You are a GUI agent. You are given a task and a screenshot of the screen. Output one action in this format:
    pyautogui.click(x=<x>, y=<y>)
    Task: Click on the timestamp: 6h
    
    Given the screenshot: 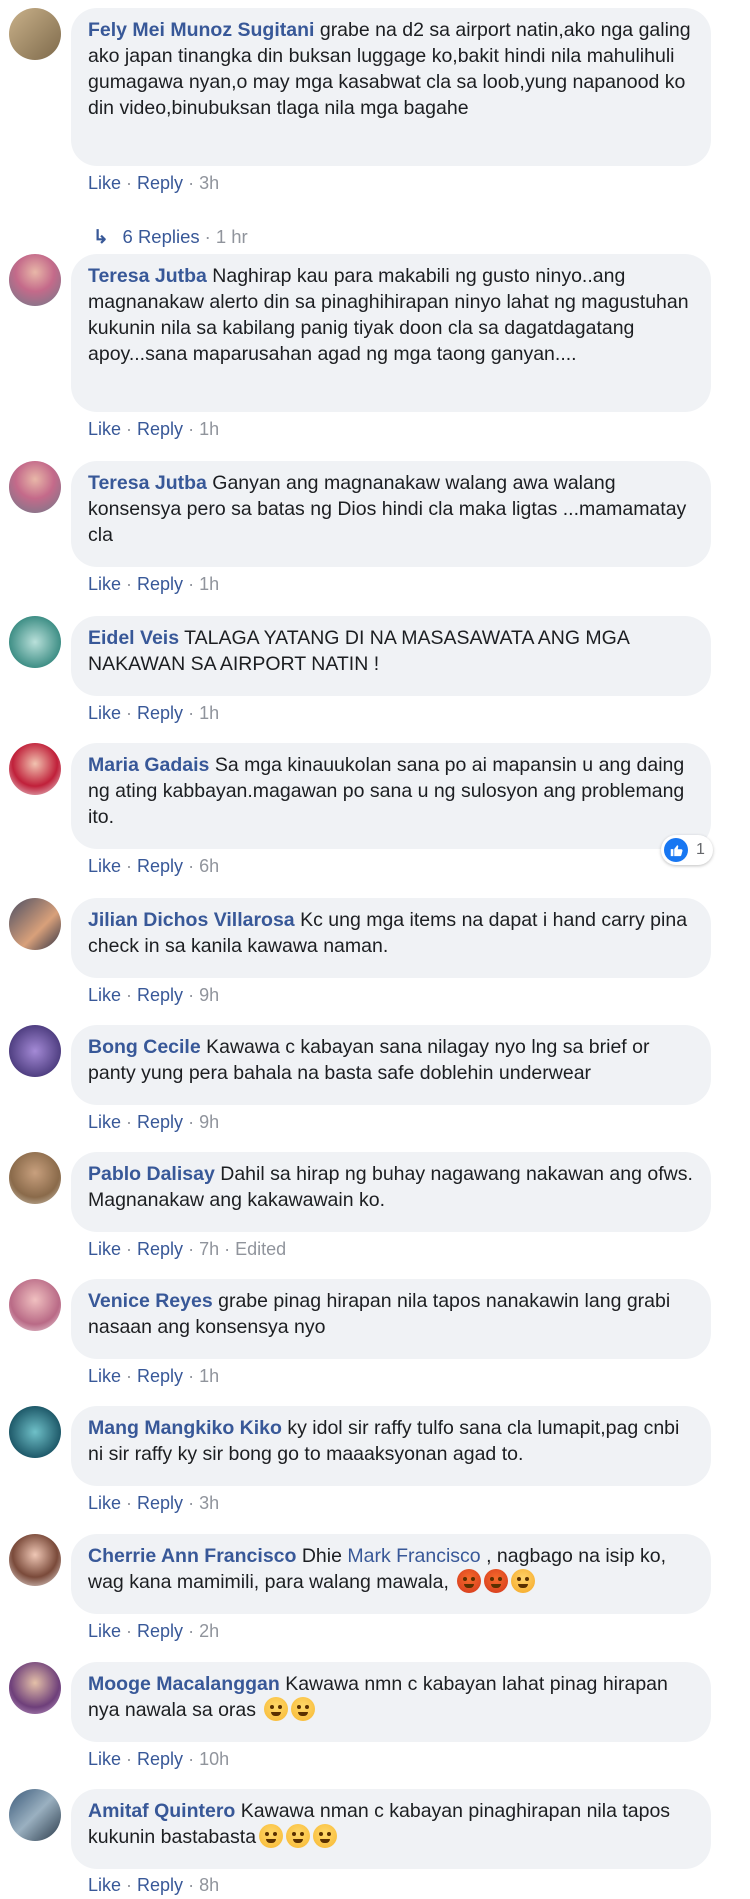 What is the action you would take?
    pyautogui.click(x=209, y=866)
    